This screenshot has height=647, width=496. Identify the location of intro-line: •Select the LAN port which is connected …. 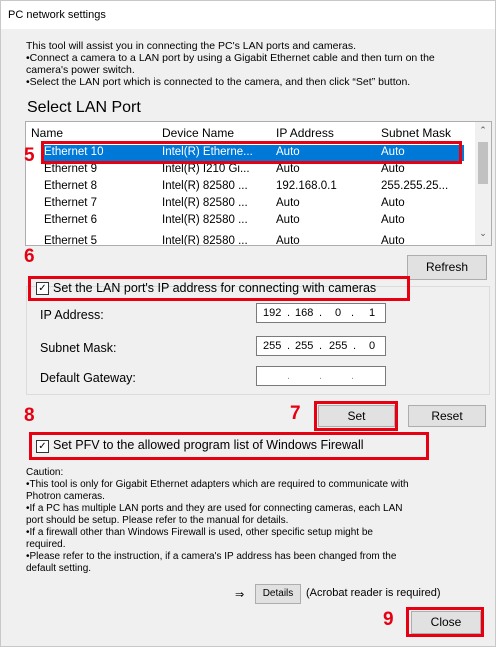
(218, 82).